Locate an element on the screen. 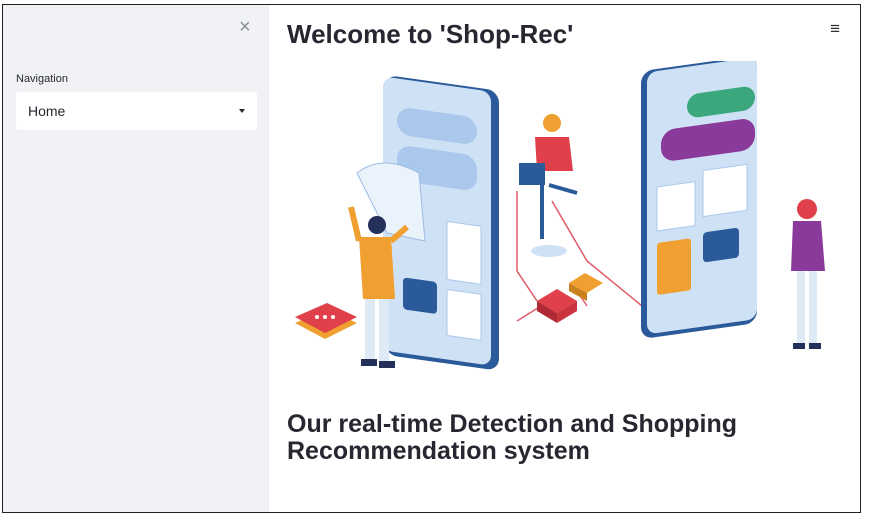 This screenshot has height=521, width=869. navigation-label: Navigation is located at coordinates (42, 79).